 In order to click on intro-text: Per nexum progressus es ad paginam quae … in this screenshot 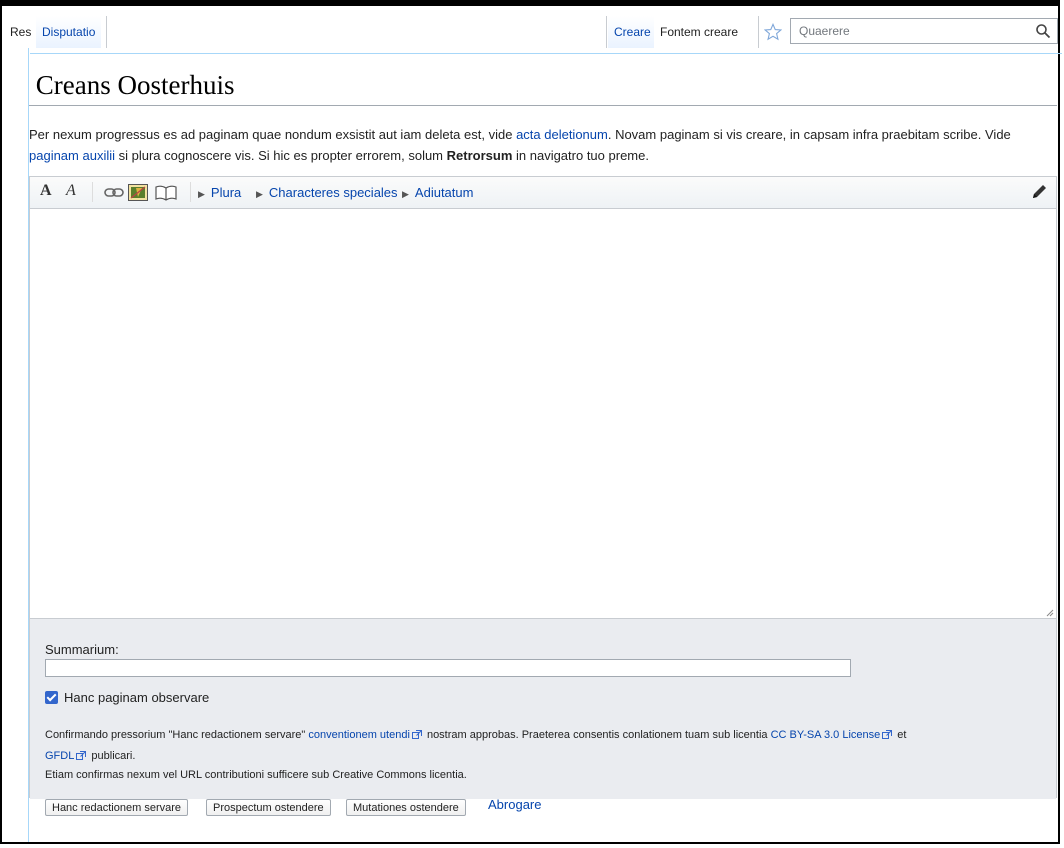, I will do `click(539, 145)`.